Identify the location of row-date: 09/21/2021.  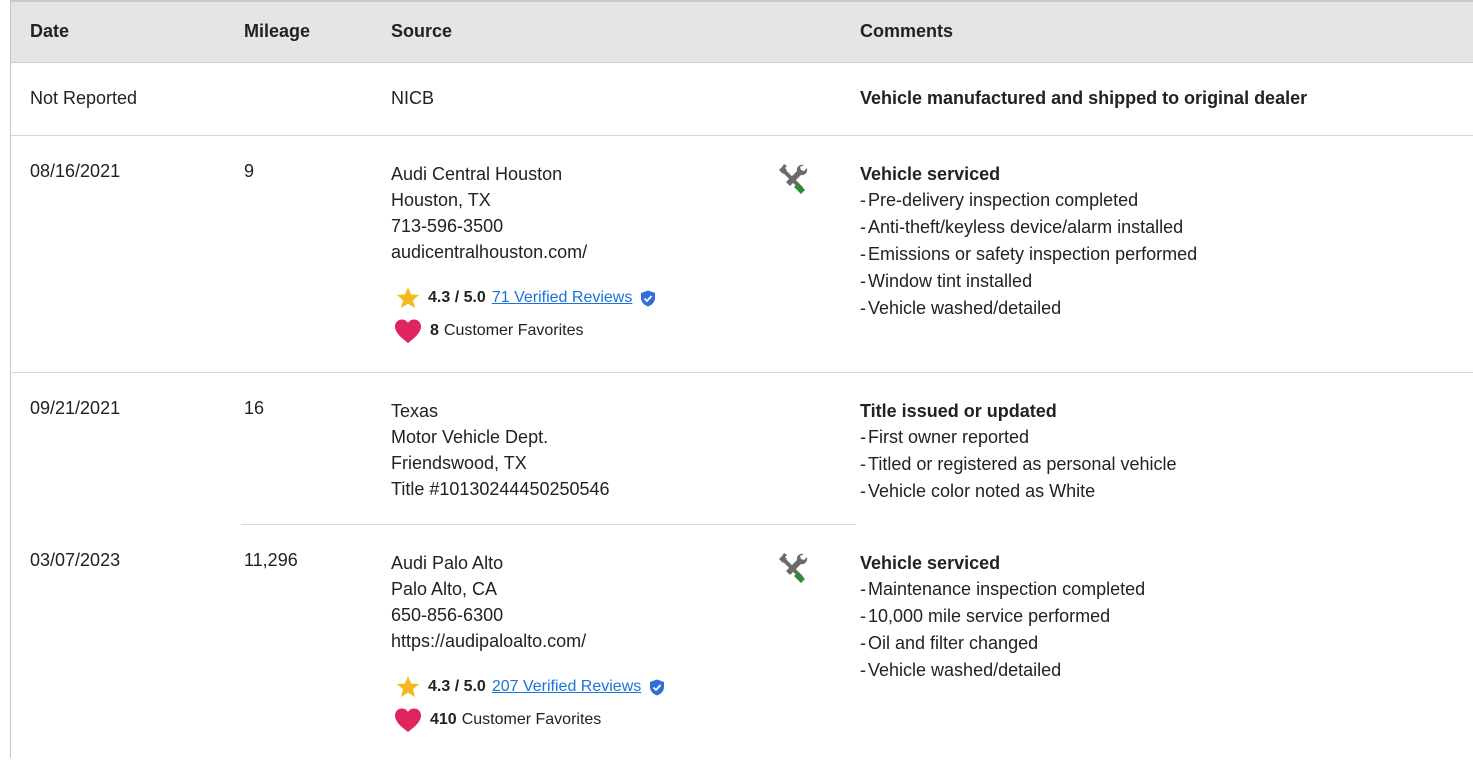
(75, 408).